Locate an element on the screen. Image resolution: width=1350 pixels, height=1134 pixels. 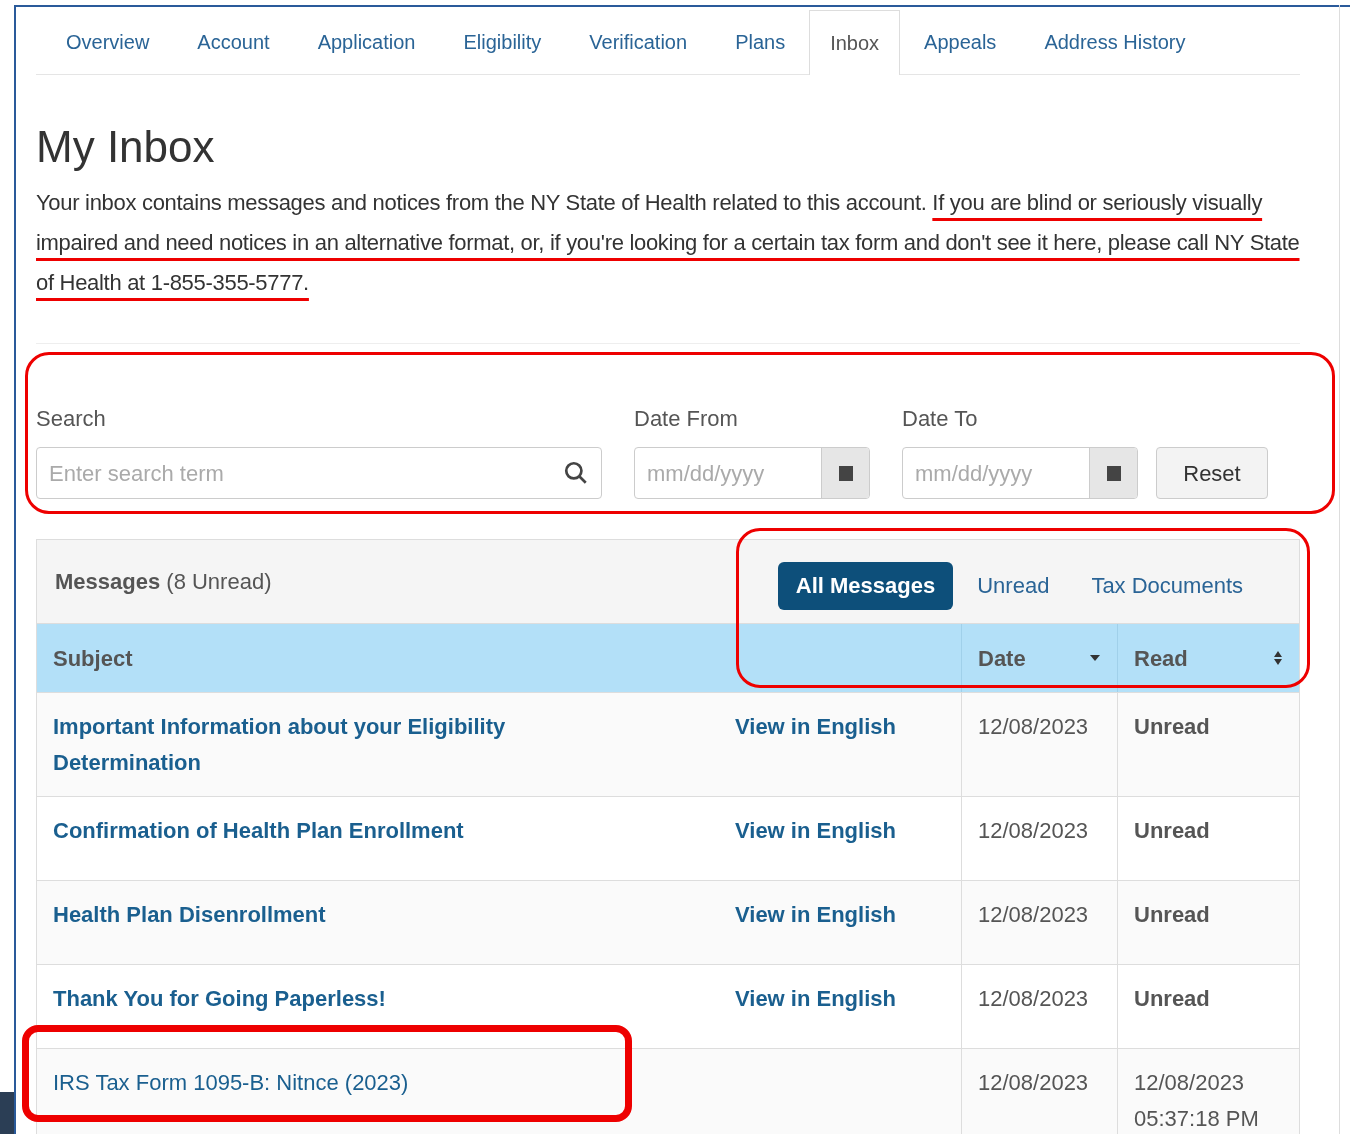
search-field: Enter search term is located at coordinates (319, 473).